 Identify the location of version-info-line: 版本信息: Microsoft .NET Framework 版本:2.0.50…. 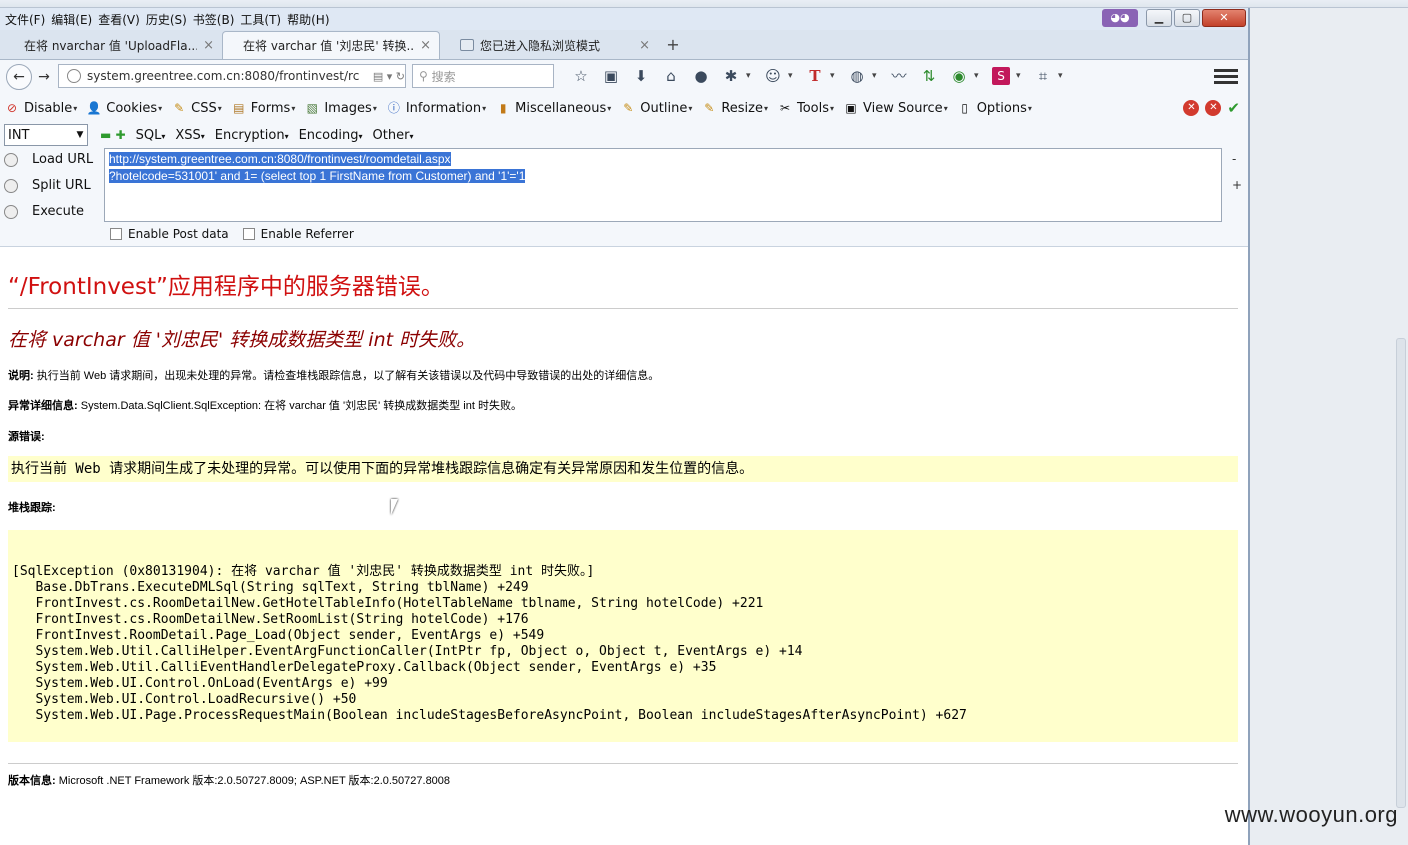
(229, 780).